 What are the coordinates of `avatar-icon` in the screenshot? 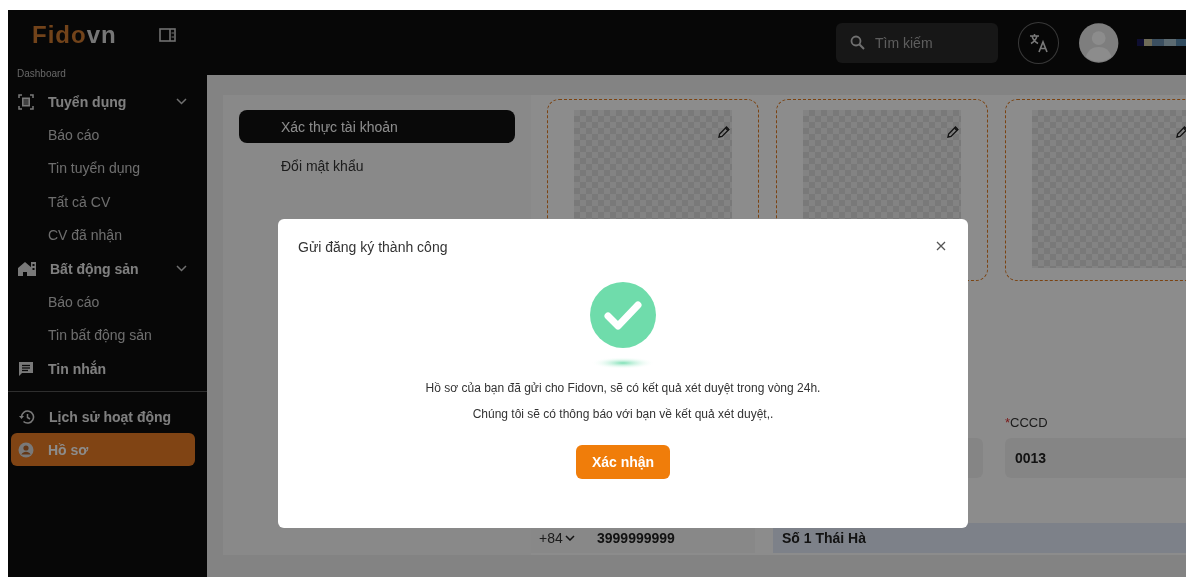 It's located at (1099, 42).